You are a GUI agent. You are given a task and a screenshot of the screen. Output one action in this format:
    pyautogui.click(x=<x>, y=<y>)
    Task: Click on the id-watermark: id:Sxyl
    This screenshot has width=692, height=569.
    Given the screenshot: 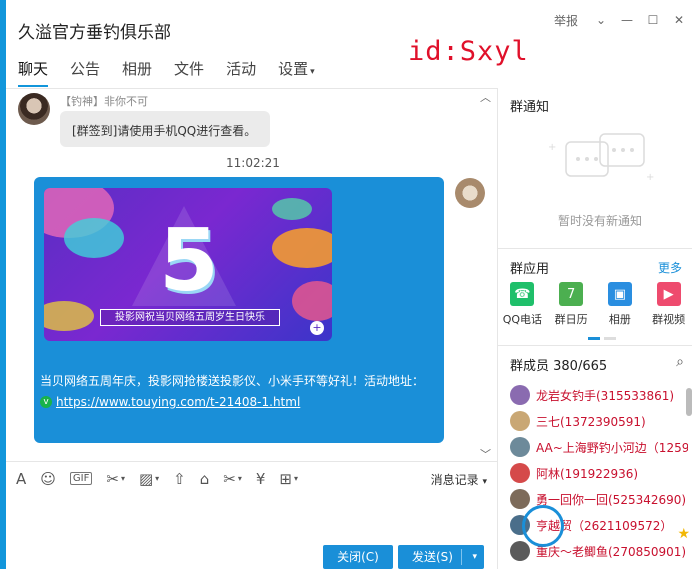 What is the action you would take?
    pyautogui.click(x=468, y=51)
    